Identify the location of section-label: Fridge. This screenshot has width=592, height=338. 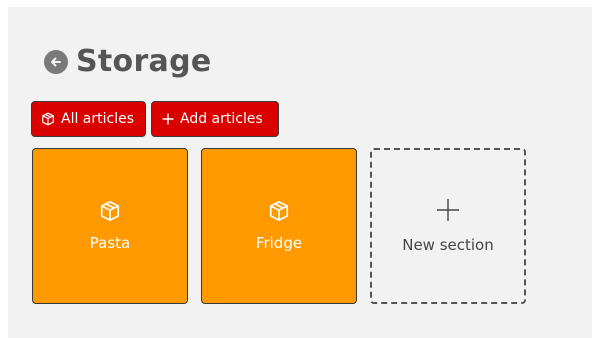
(279, 243).